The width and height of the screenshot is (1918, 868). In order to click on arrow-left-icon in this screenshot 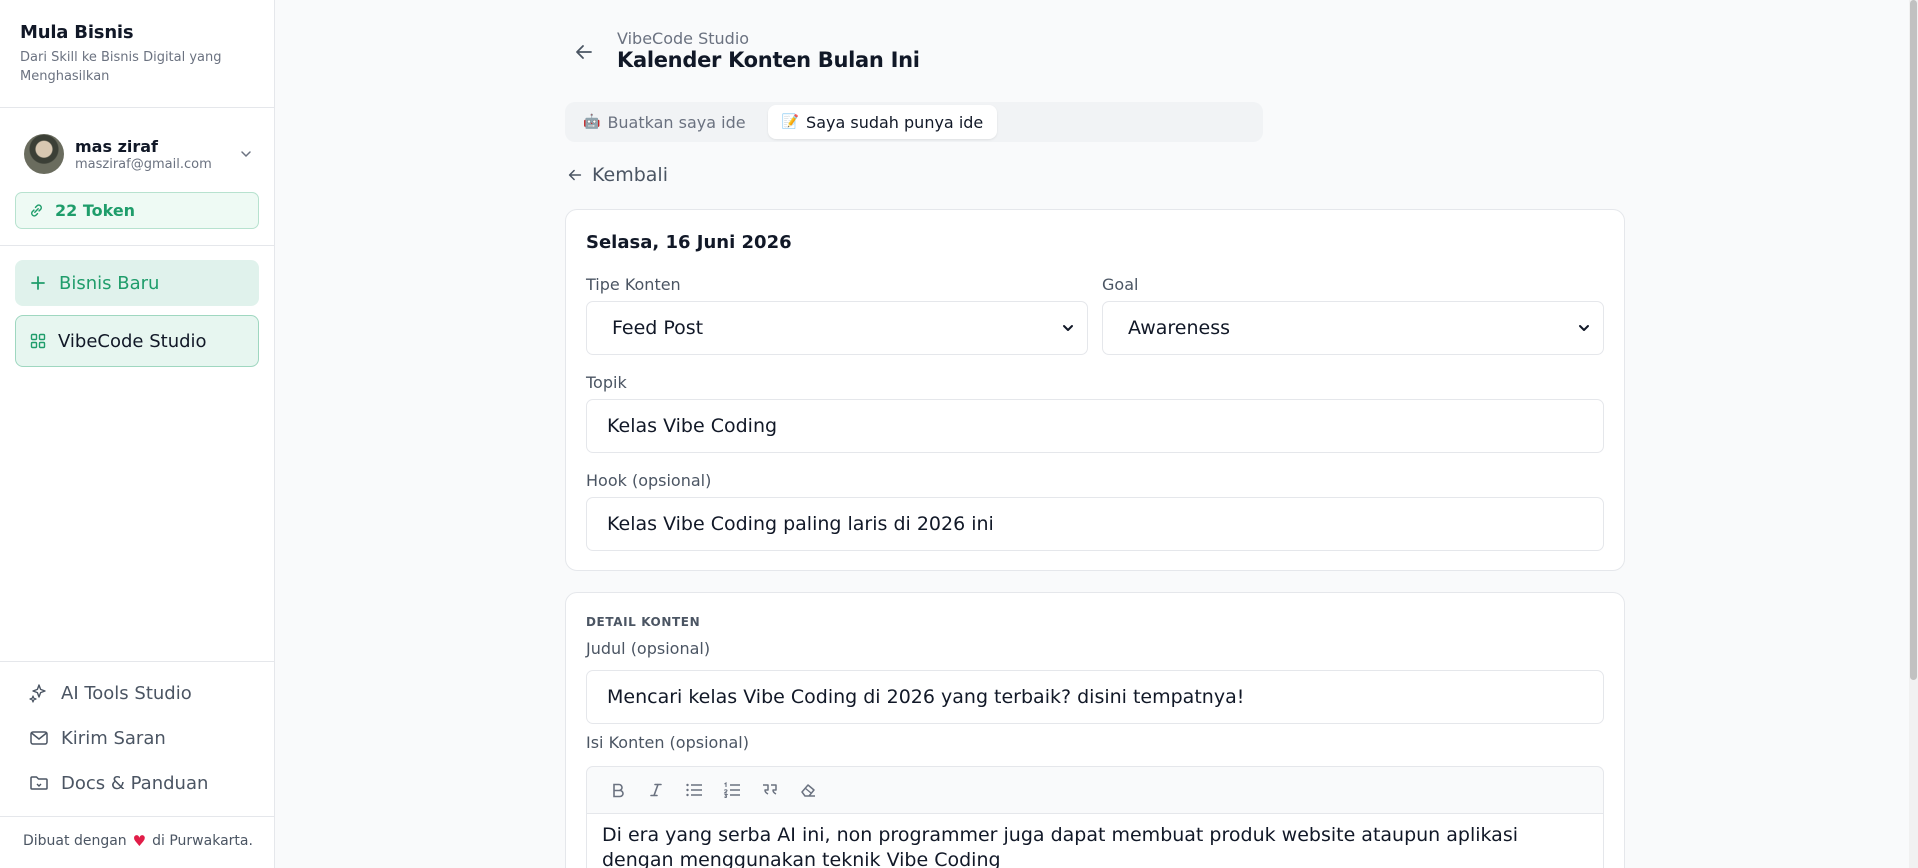, I will do `click(575, 175)`.